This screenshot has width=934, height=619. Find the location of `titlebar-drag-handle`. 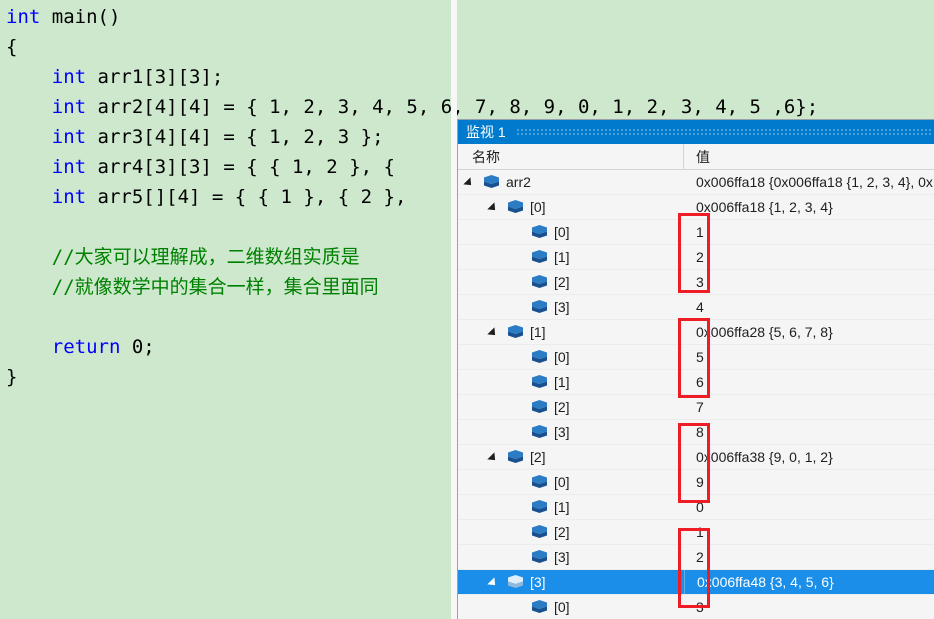

titlebar-drag-handle is located at coordinates (724, 132).